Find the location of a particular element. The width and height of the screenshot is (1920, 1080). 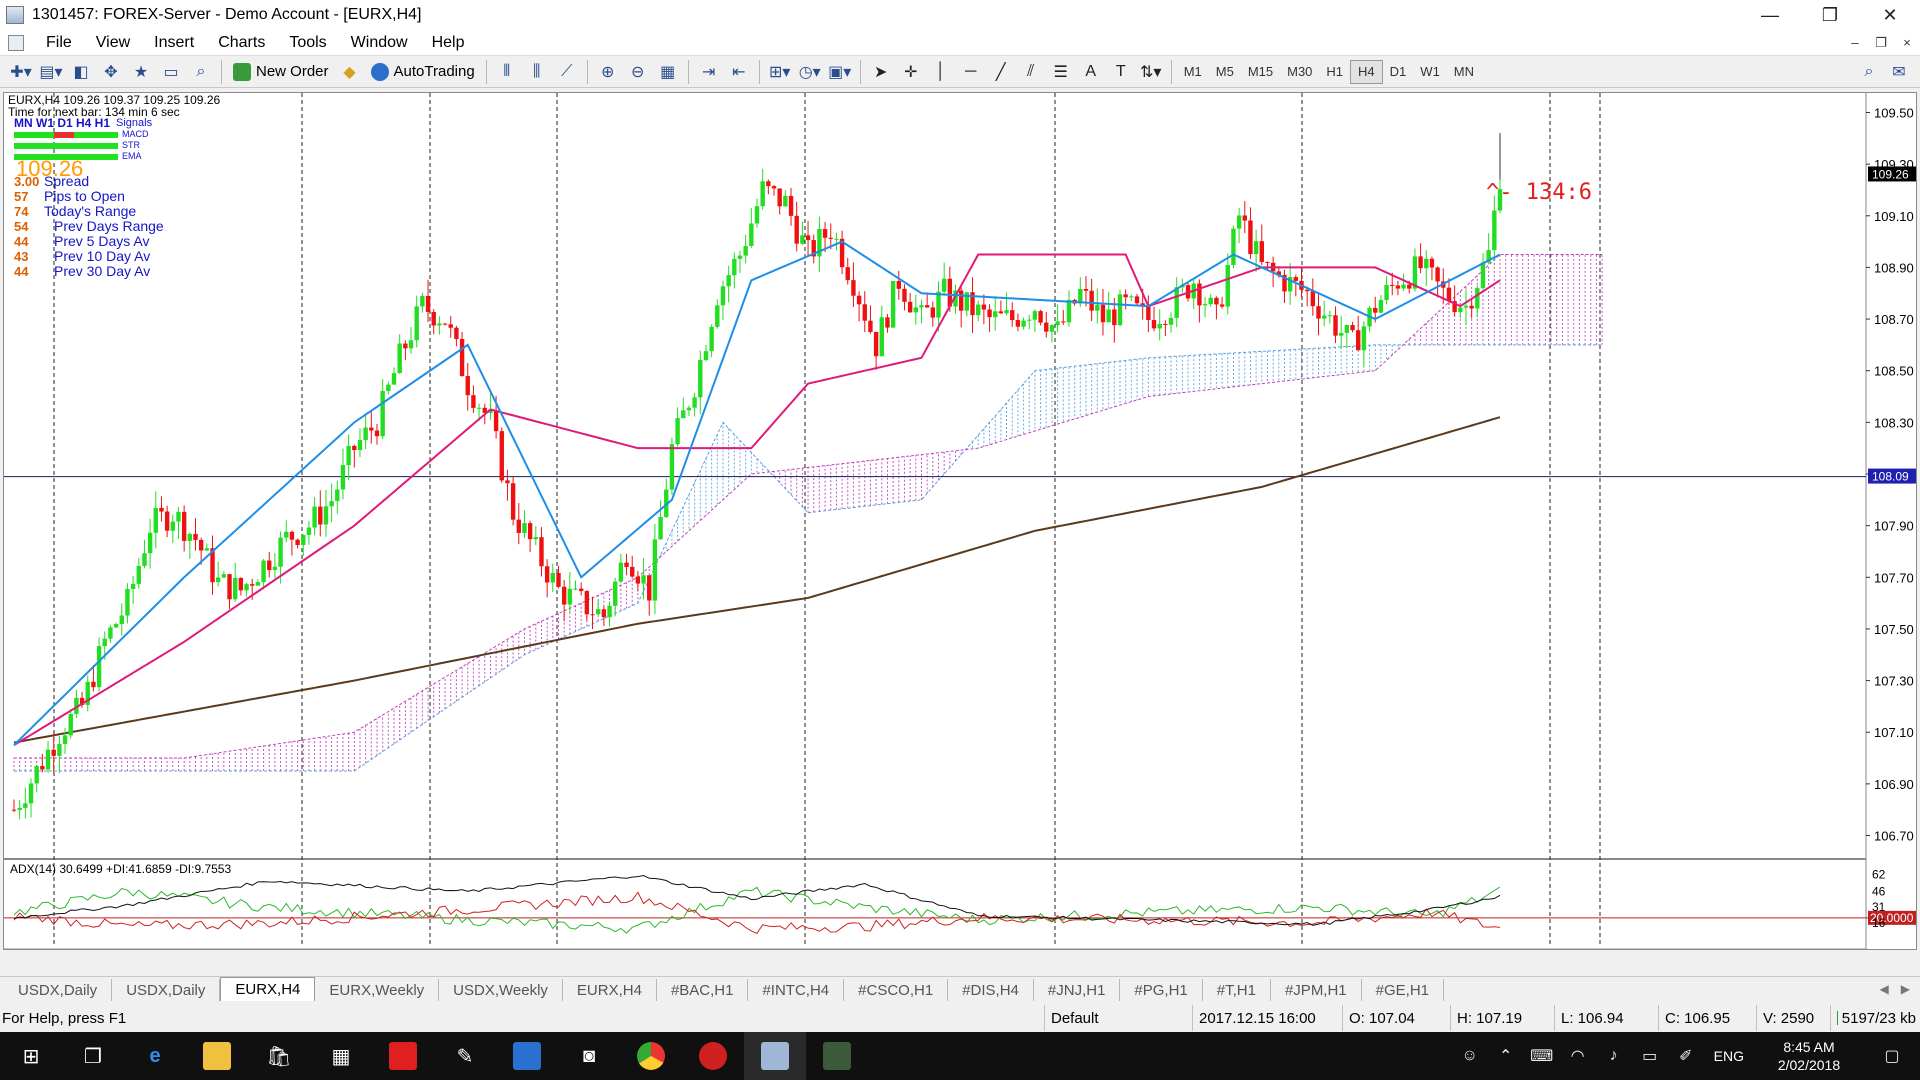

strategy-tester-icon: ⌕ is located at coordinates (201, 72).